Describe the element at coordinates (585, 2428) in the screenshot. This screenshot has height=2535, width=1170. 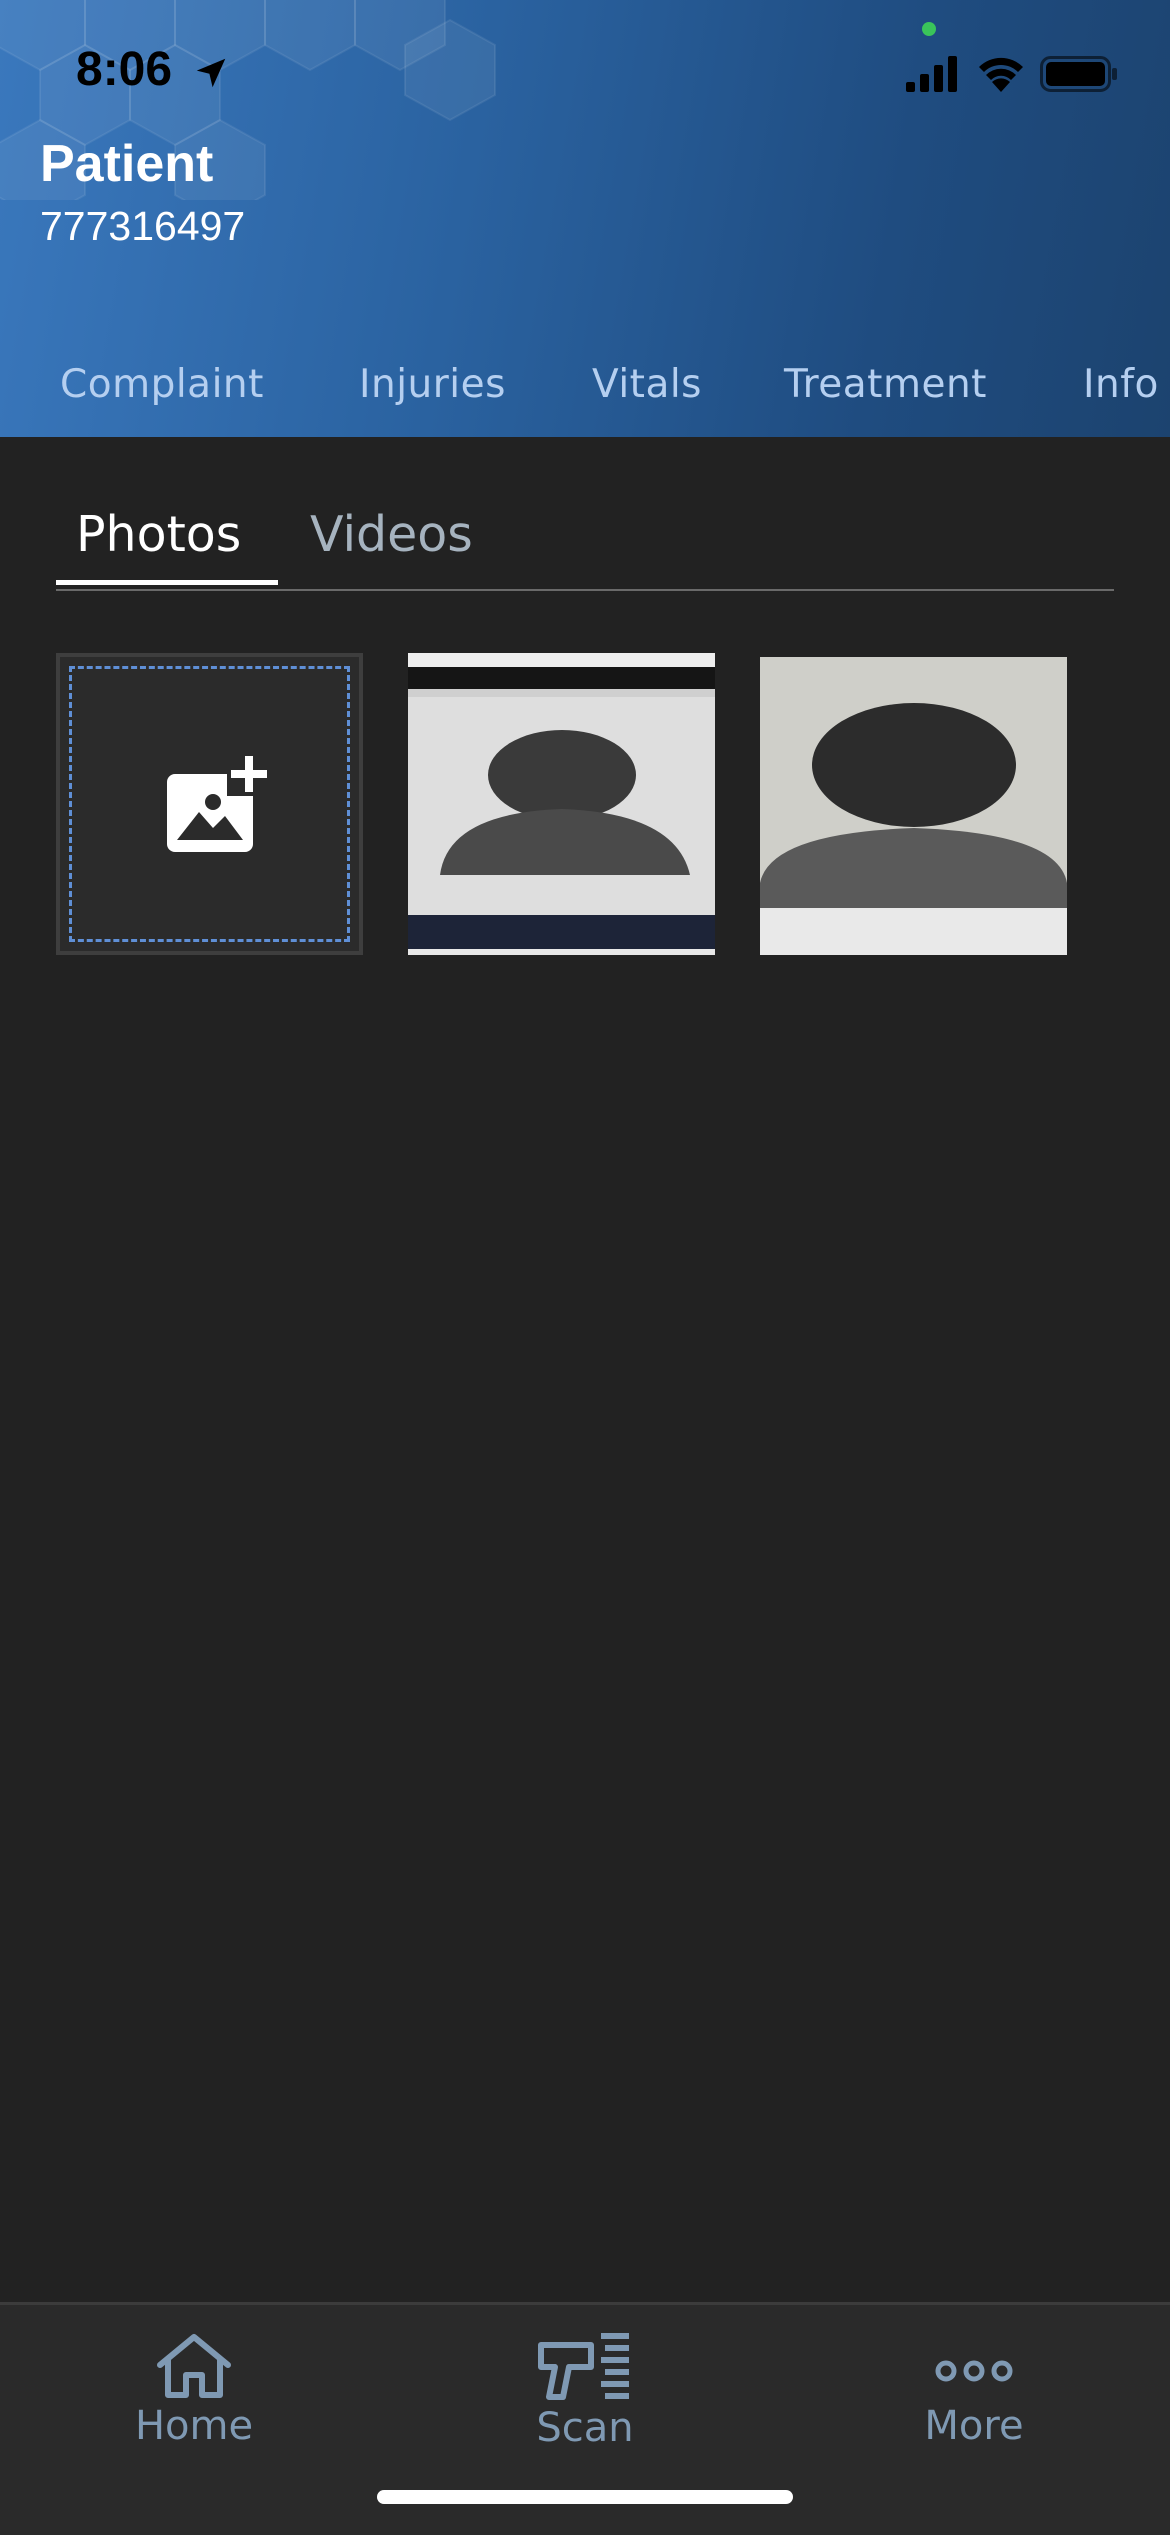
I see `nav-scan-label: Scan` at that location.